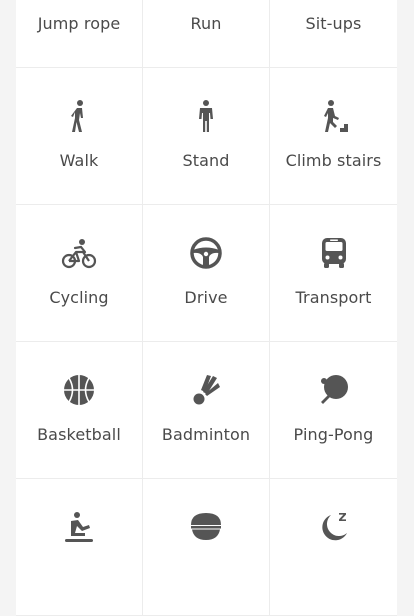 The height and width of the screenshot is (616, 414). What do you see at coordinates (206, 273) in the screenshot?
I see `activity-tile-drive: Drive` at bounding box center [206, 273].